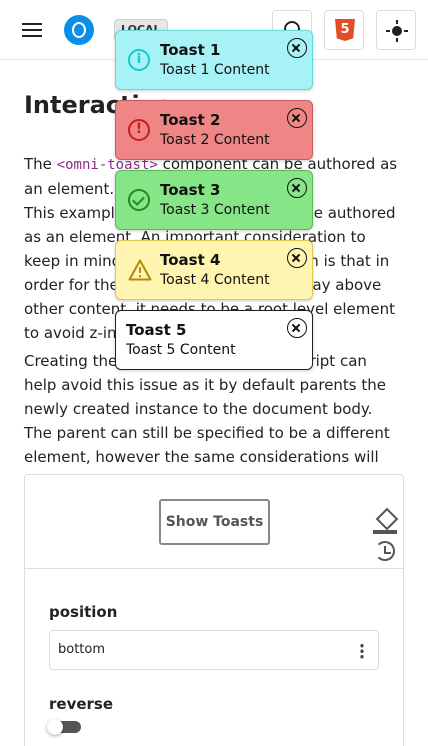 Image resolution: width=428 pixels, height=746 pixels. I want to click on paint-bucket-icon, so click(386, 522).